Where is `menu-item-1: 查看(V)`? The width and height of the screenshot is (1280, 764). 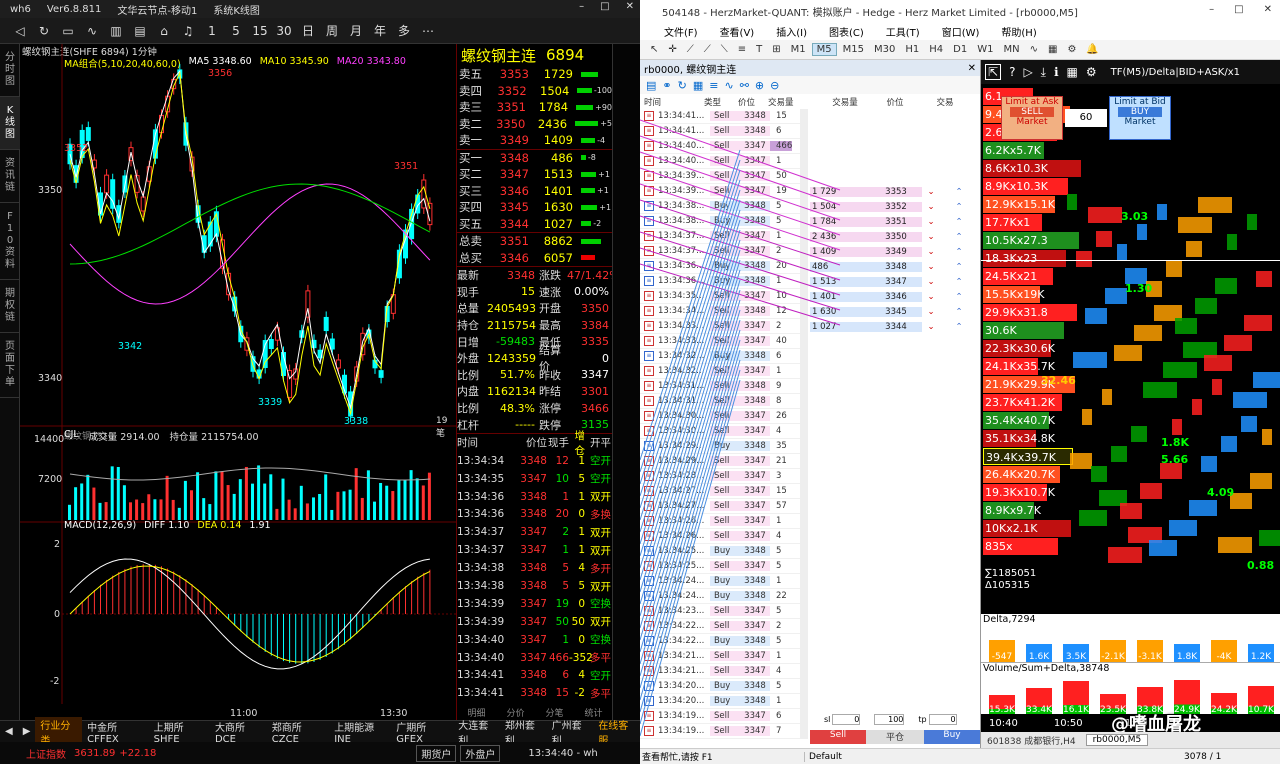
menu-item-1: 查看(V) is located at coordinates (737, 31).